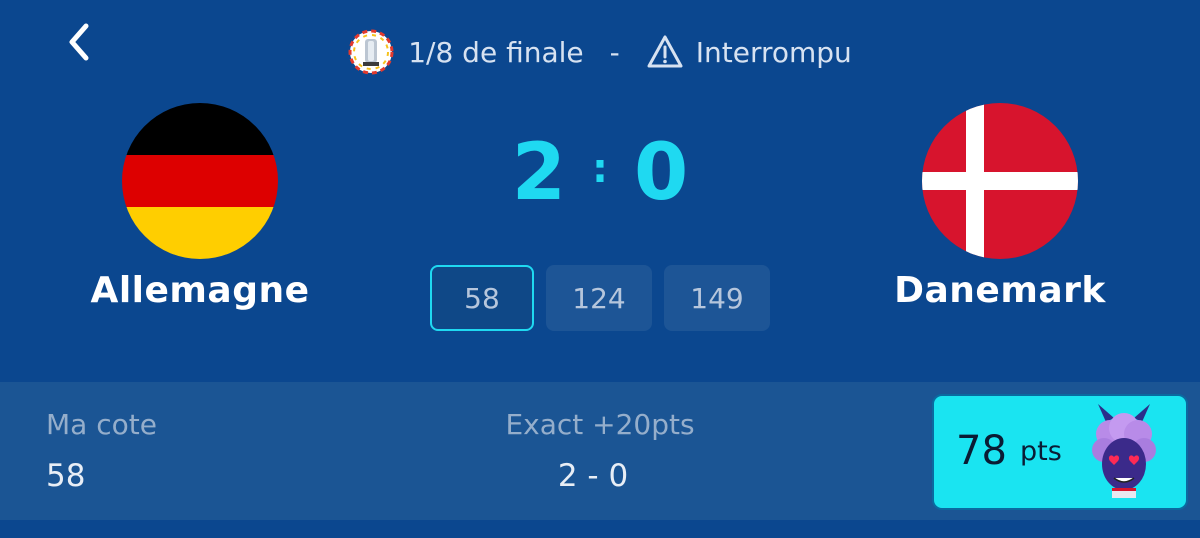 This screenshot has width=1200, height=538. What do you see at coordinates (538, 173) in the screenshot?
I see `home-score: 2` at bounding box center [538, 173].